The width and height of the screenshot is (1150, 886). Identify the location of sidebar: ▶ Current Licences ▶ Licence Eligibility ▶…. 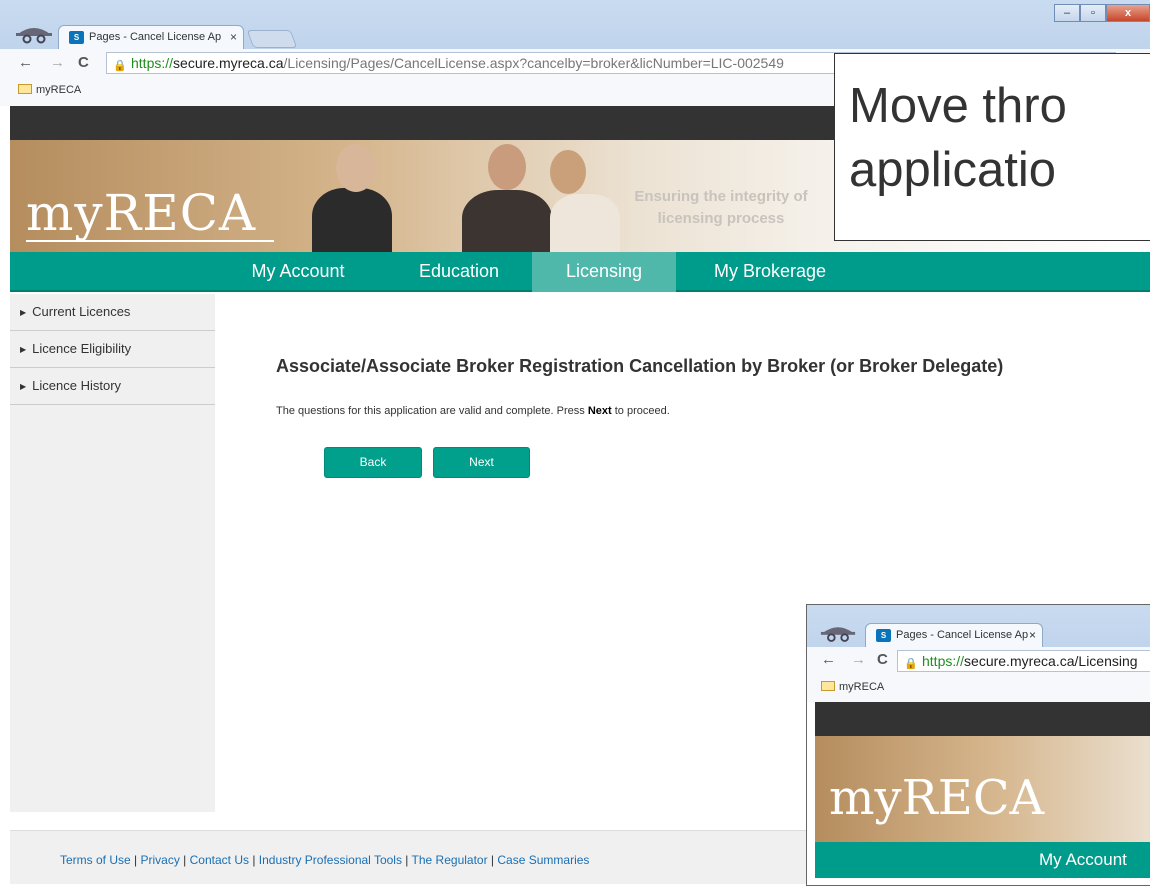
(112, 553).